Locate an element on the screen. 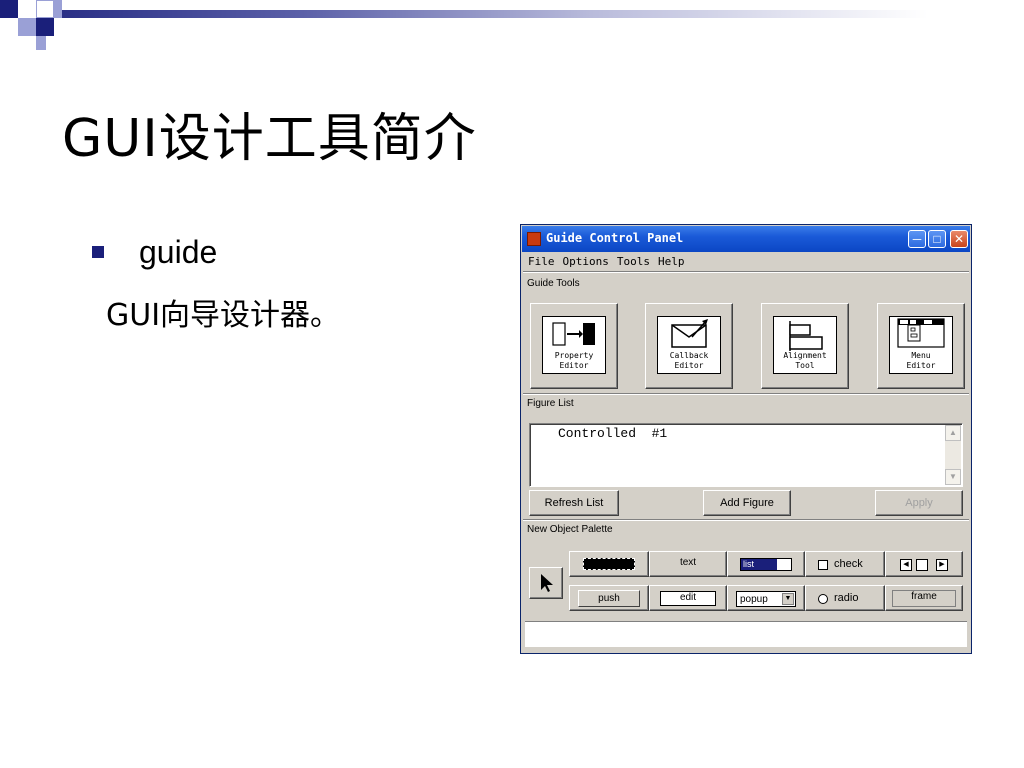 This screenshot has height=768, width=1024. minimize-button: ─ is located at coordinates (917, 239).